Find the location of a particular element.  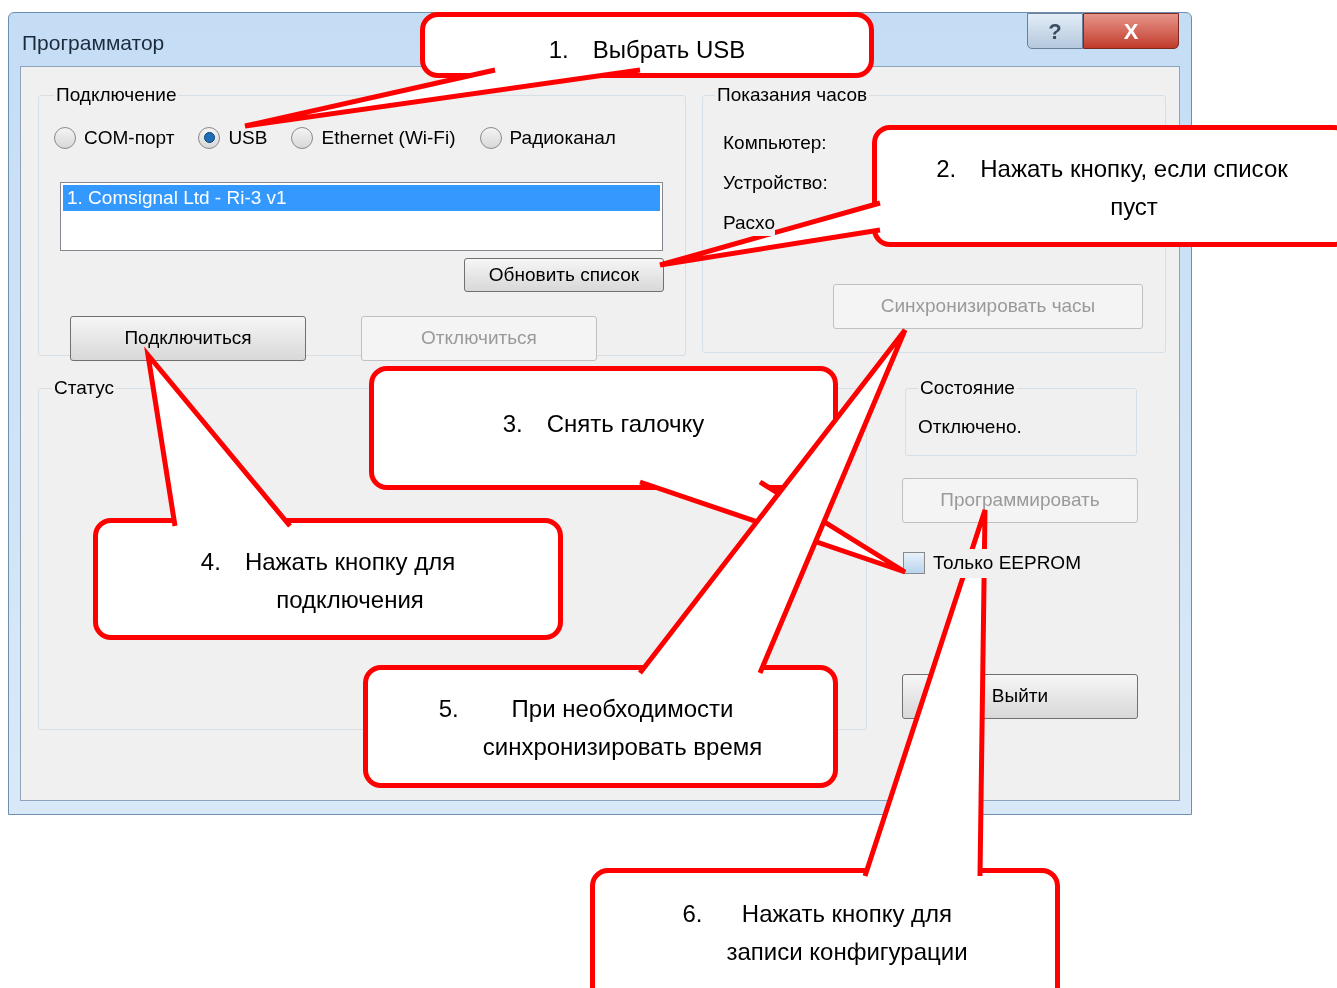

radio-label: Ethernet (Wi-Fi) is located at coordinates (388, 137).